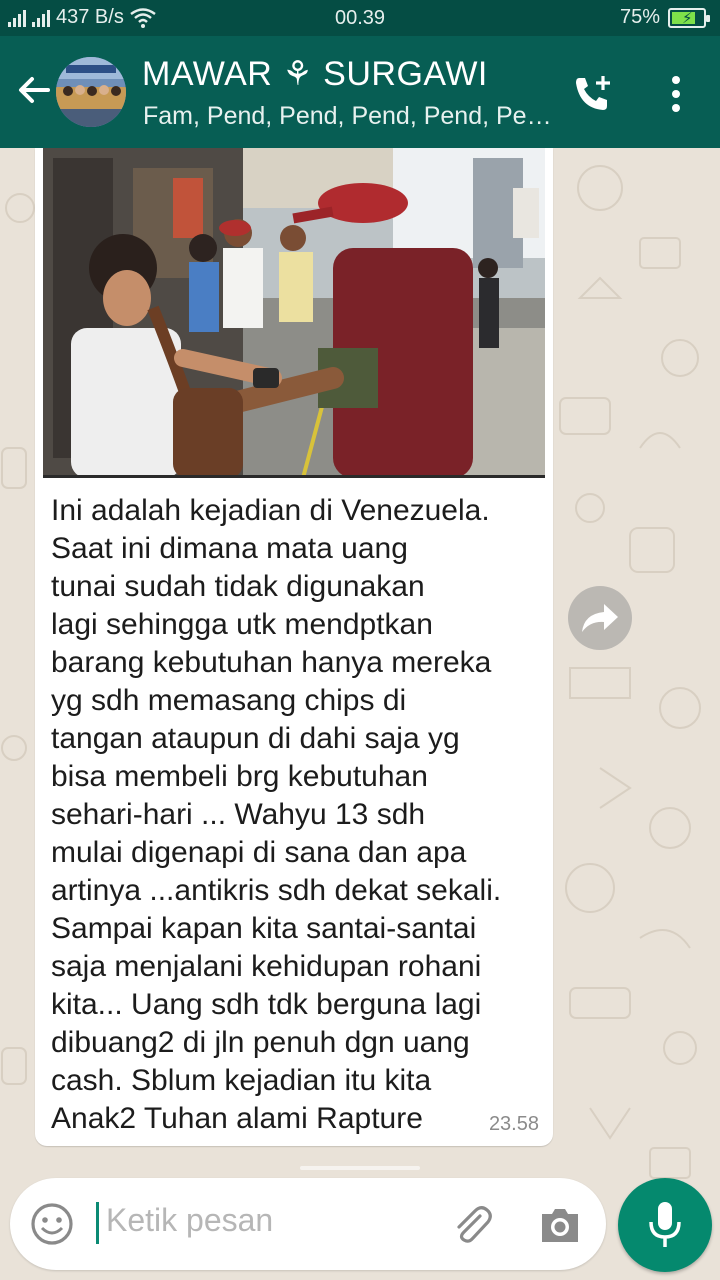 This screenshot has height=1280, width=720. I want to click on chat-title: MAWAR ⚘ SURGAWI, so click(315, 74).